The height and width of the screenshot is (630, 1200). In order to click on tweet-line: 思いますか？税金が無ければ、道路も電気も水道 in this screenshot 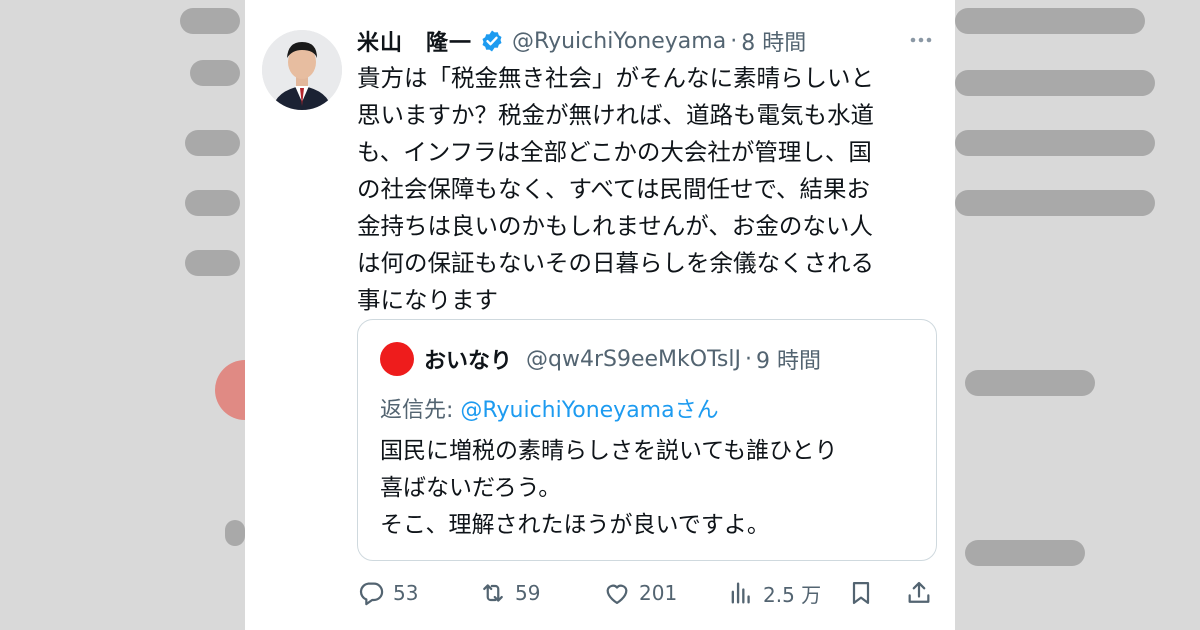, I will do `click(615, 115)`.